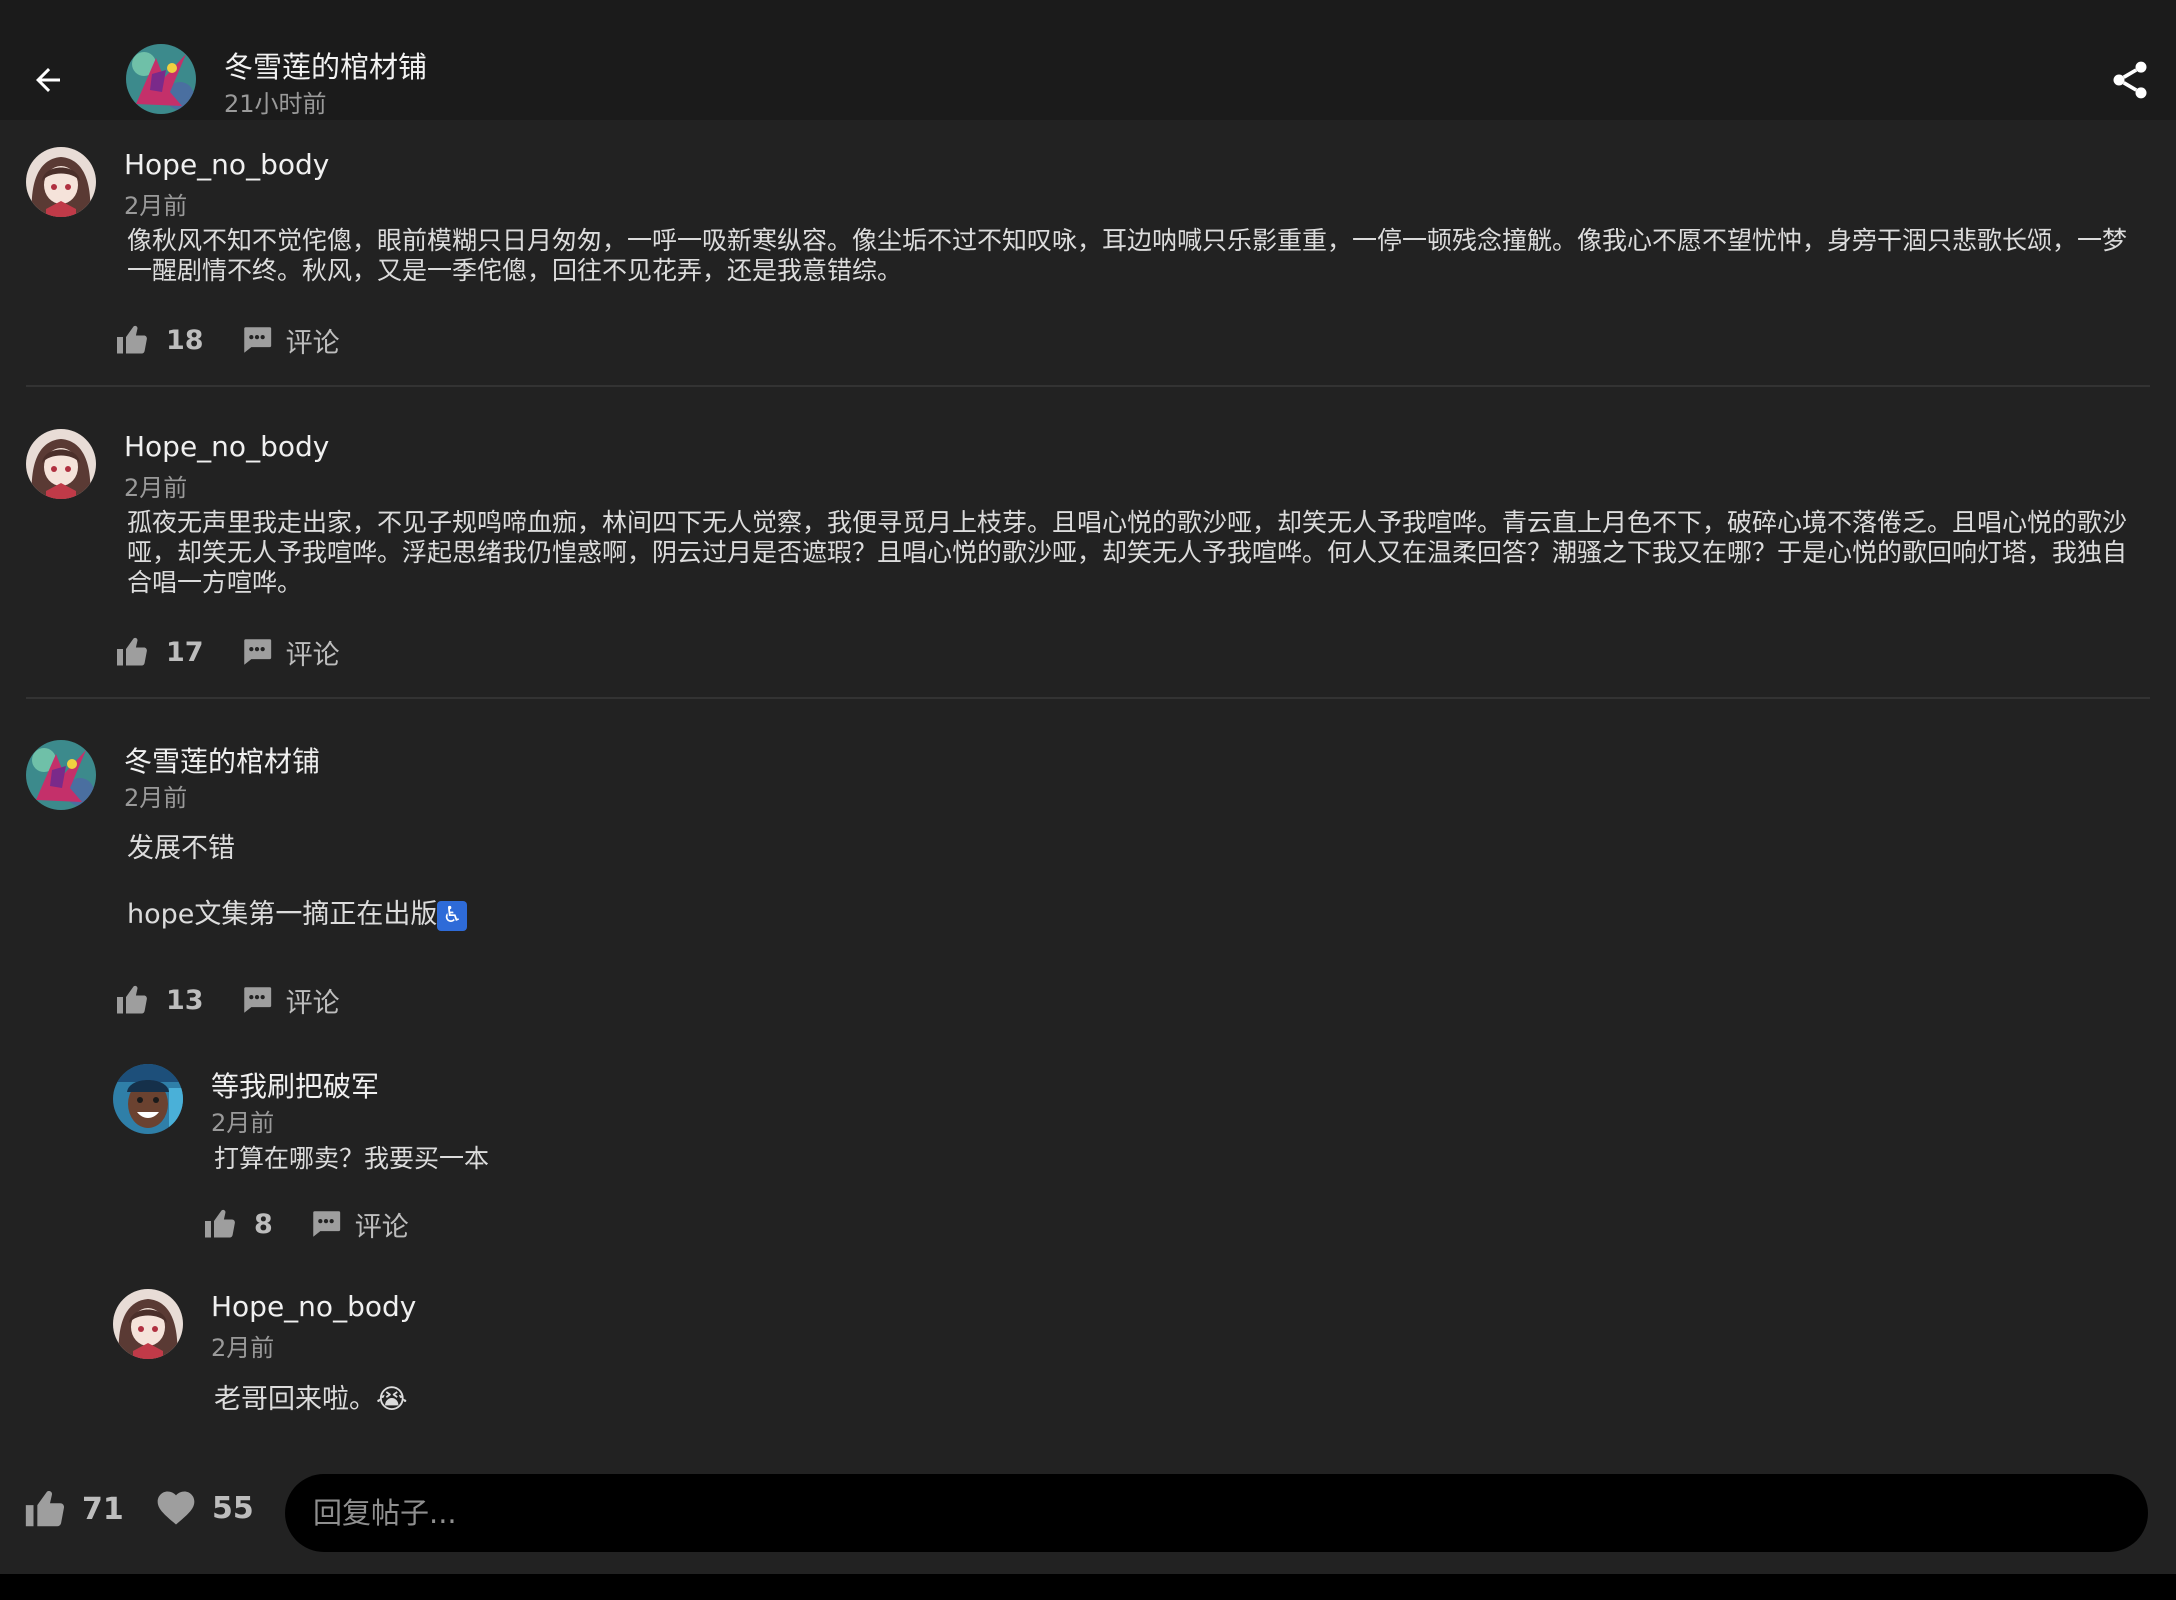 This screenshot has height=1600, width=2176. I want to click on post-like-button: 71, so click(73, 1509).